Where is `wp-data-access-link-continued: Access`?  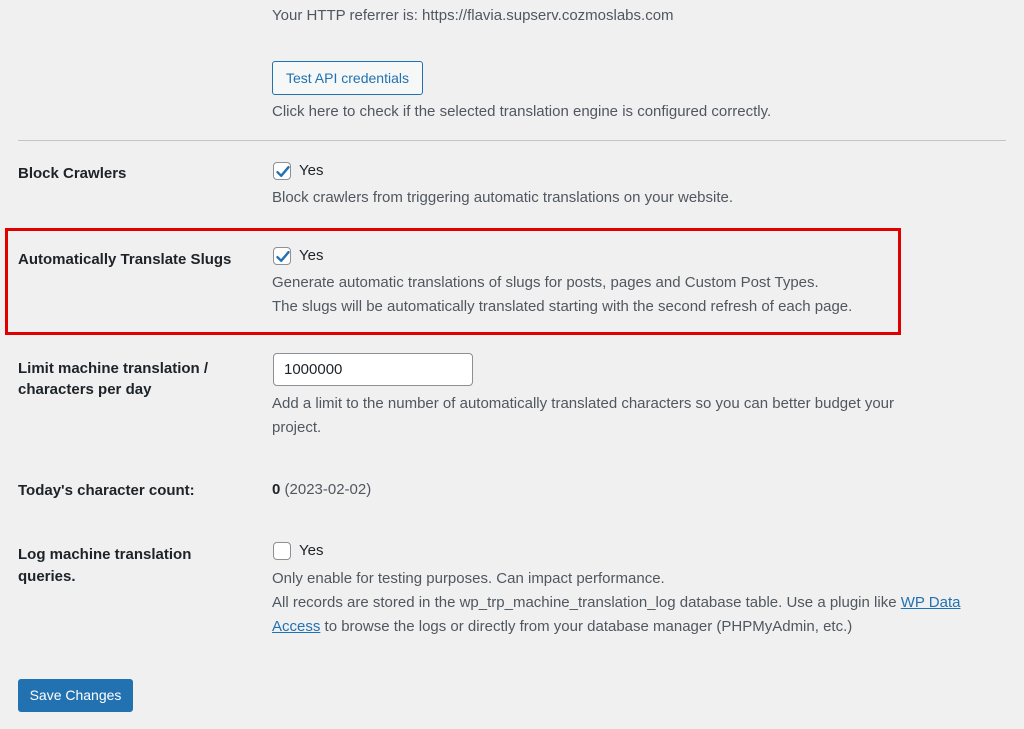
wp-data-access-link-continued: Access is located at coordinates (296, 626).